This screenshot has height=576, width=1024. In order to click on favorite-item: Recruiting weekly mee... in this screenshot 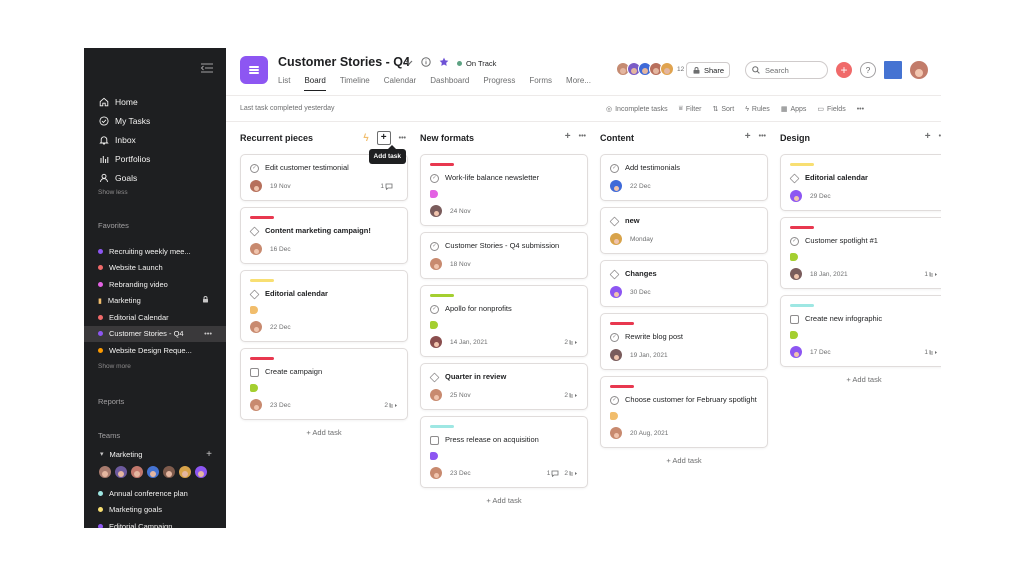, I will do `click(155, 251)`.